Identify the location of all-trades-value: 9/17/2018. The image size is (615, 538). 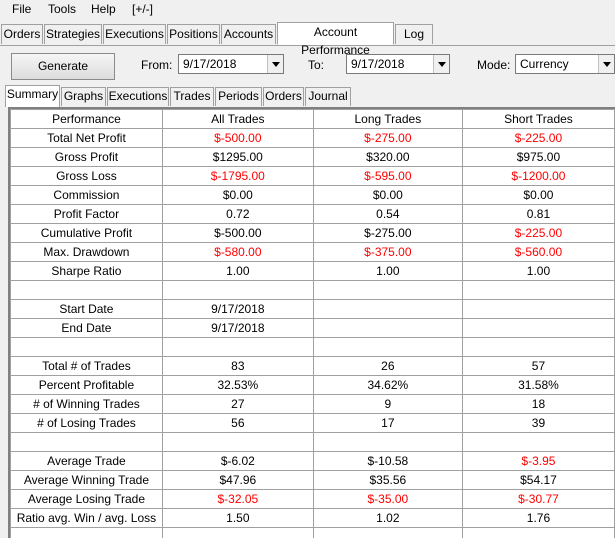
(237, 309).